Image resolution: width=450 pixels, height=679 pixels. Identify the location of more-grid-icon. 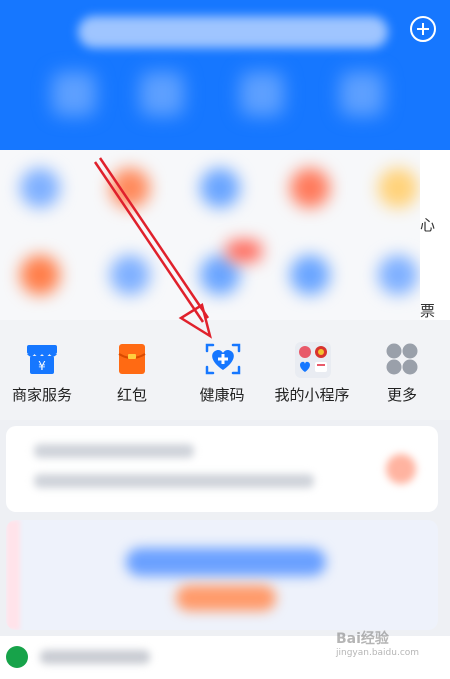
(402, 359).